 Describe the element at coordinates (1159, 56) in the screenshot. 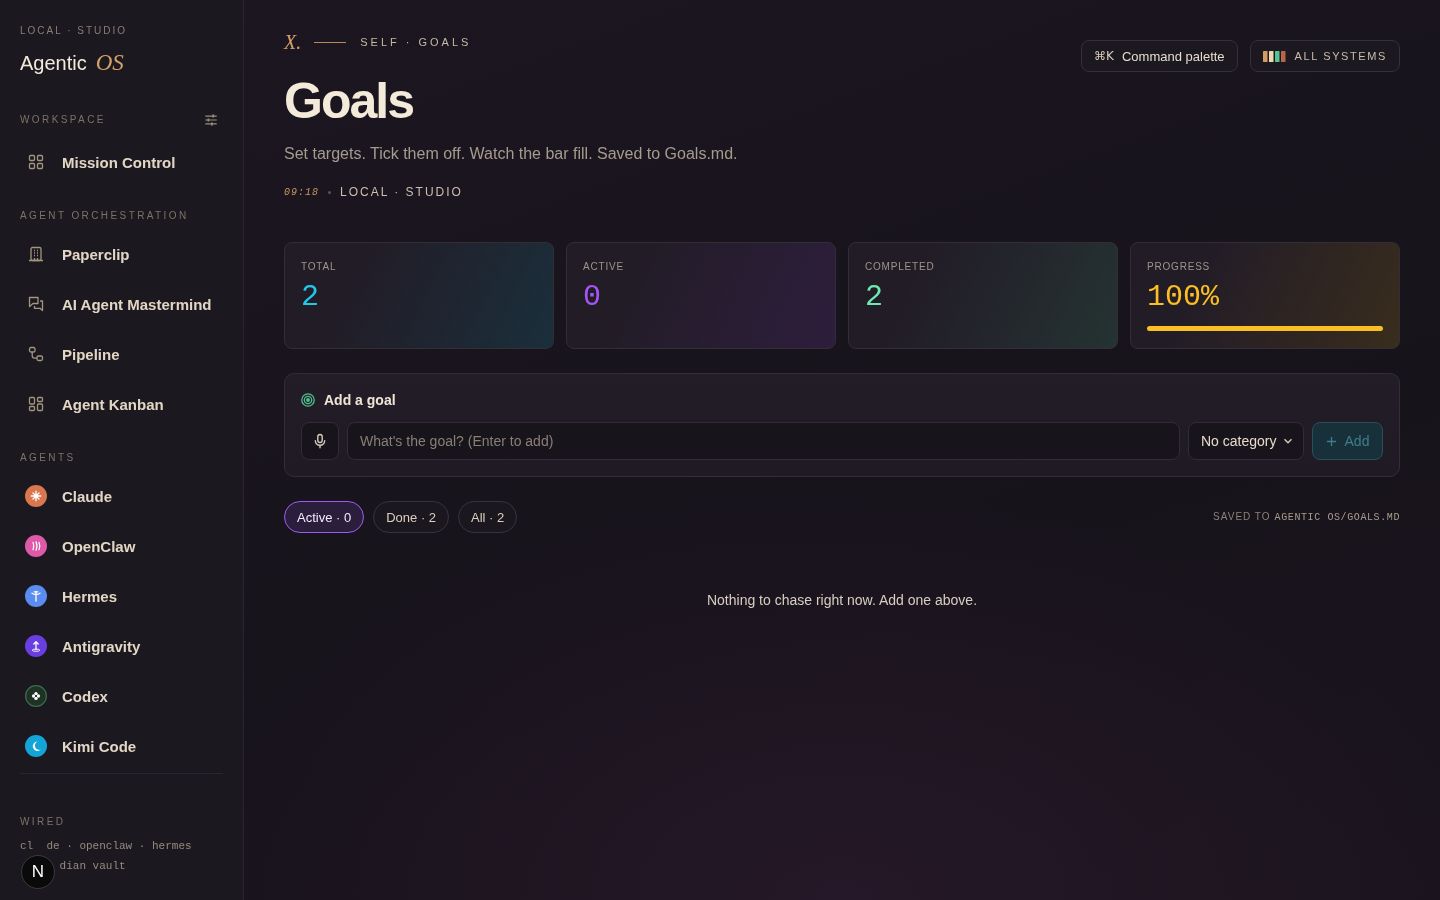

I see `command-palette-button: ⌘K Command palette` at that location.